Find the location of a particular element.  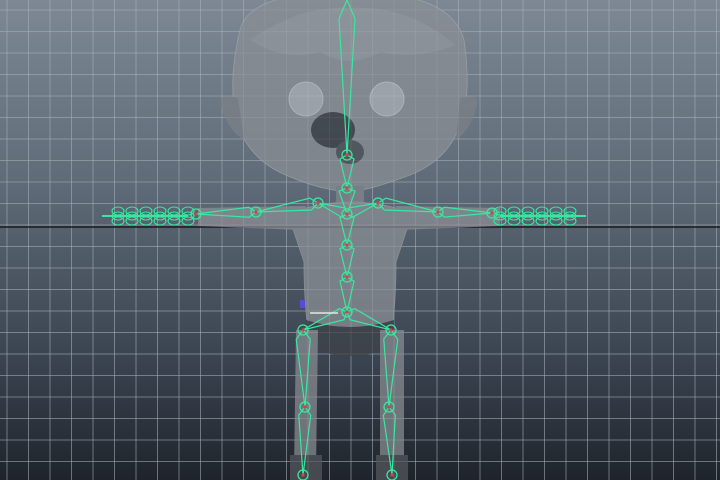

mesh-shoe-left is located at coordinates (306, 467).